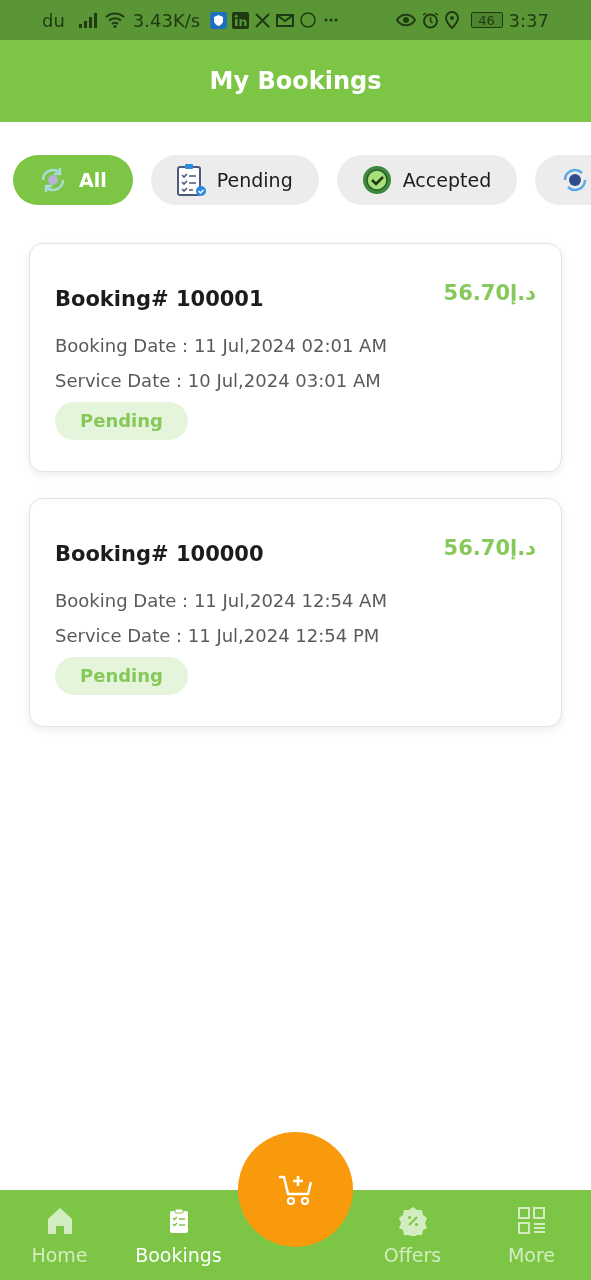 Image resolution: width=591 pixels, height=1280 pixels. Describe the element at coordinates (59, 1235) in the screenshot. I see `nav-tab: Home` at that location.